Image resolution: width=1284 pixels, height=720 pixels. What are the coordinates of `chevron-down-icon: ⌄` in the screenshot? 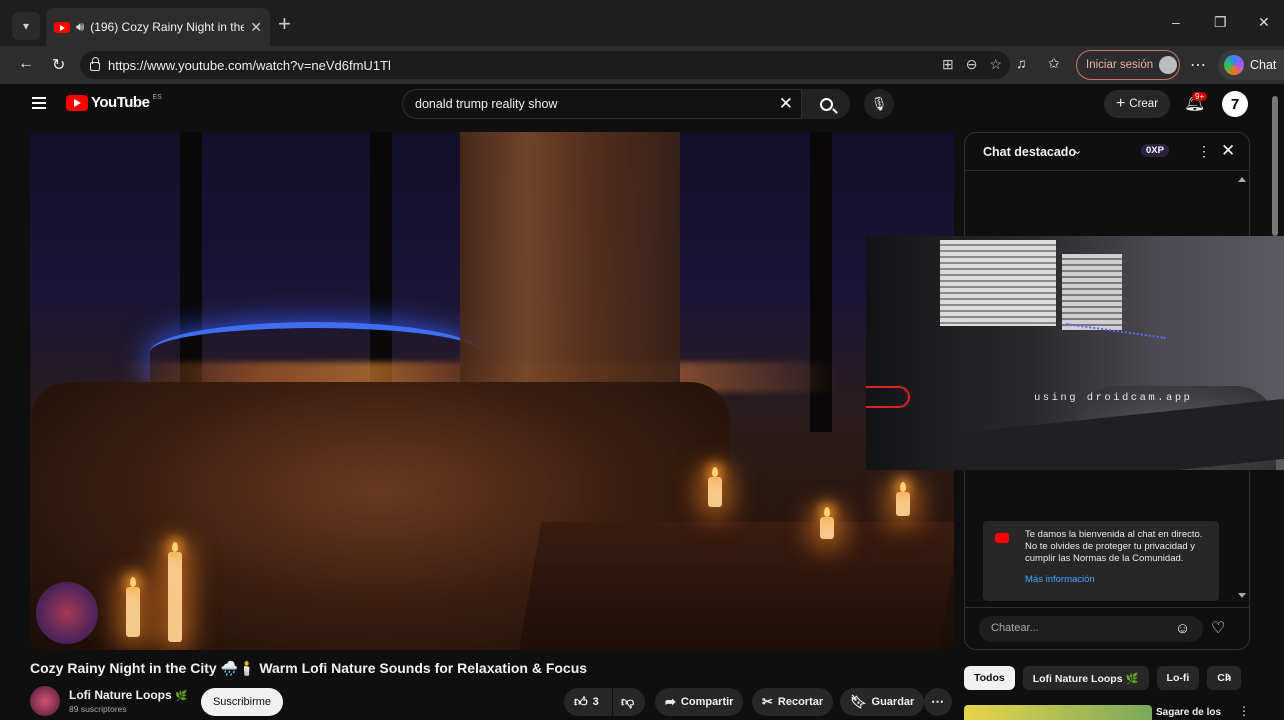 It's located at (1077, 150).